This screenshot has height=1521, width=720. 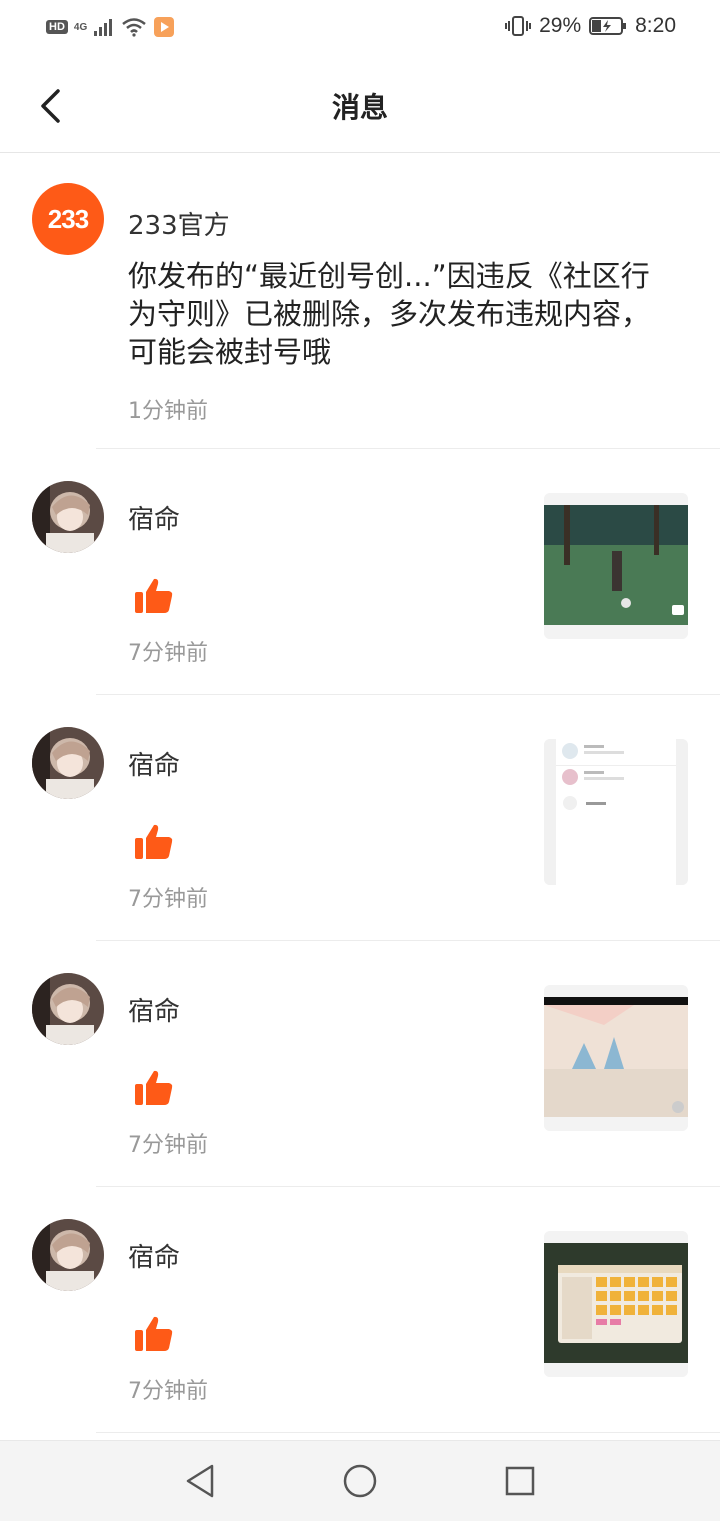 What do you see at coordinates (179, 226) in the screenshot?
I see `sender-name: 233官方` at bounding box center [179, 226].